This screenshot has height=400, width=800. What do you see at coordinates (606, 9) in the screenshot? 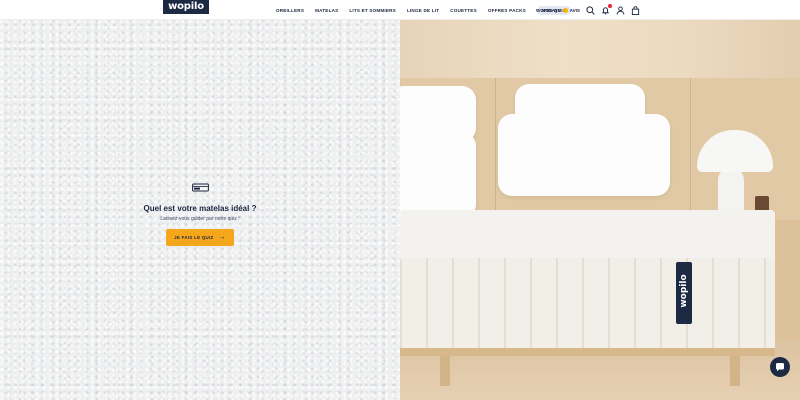
I see `bell-icon` at bounding box center [606, 9].